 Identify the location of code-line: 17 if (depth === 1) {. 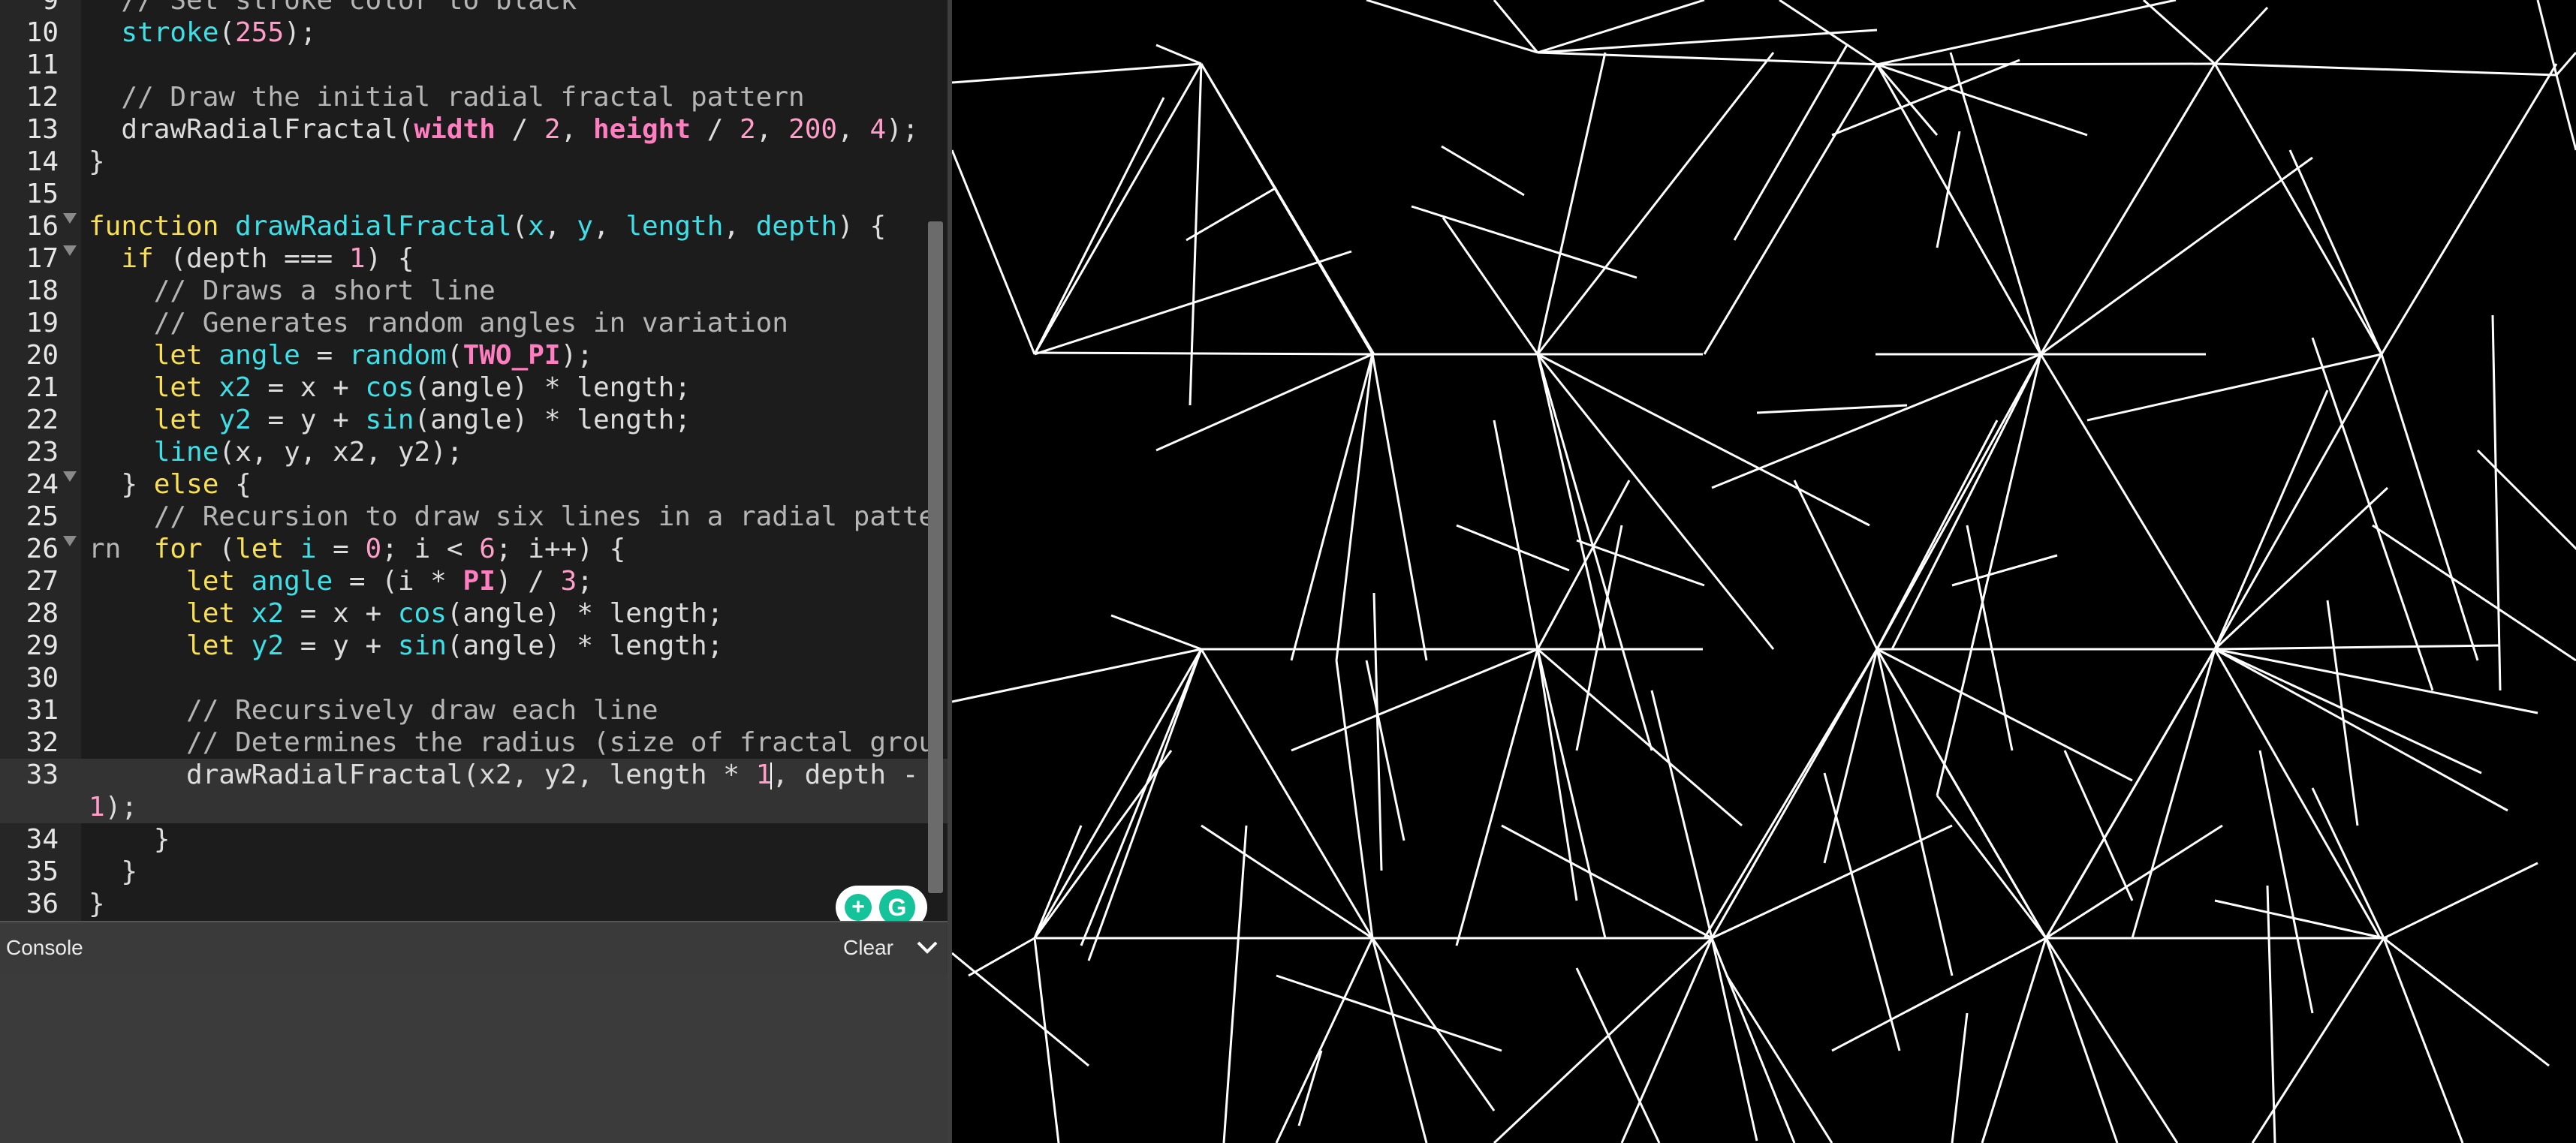
(474, 258).